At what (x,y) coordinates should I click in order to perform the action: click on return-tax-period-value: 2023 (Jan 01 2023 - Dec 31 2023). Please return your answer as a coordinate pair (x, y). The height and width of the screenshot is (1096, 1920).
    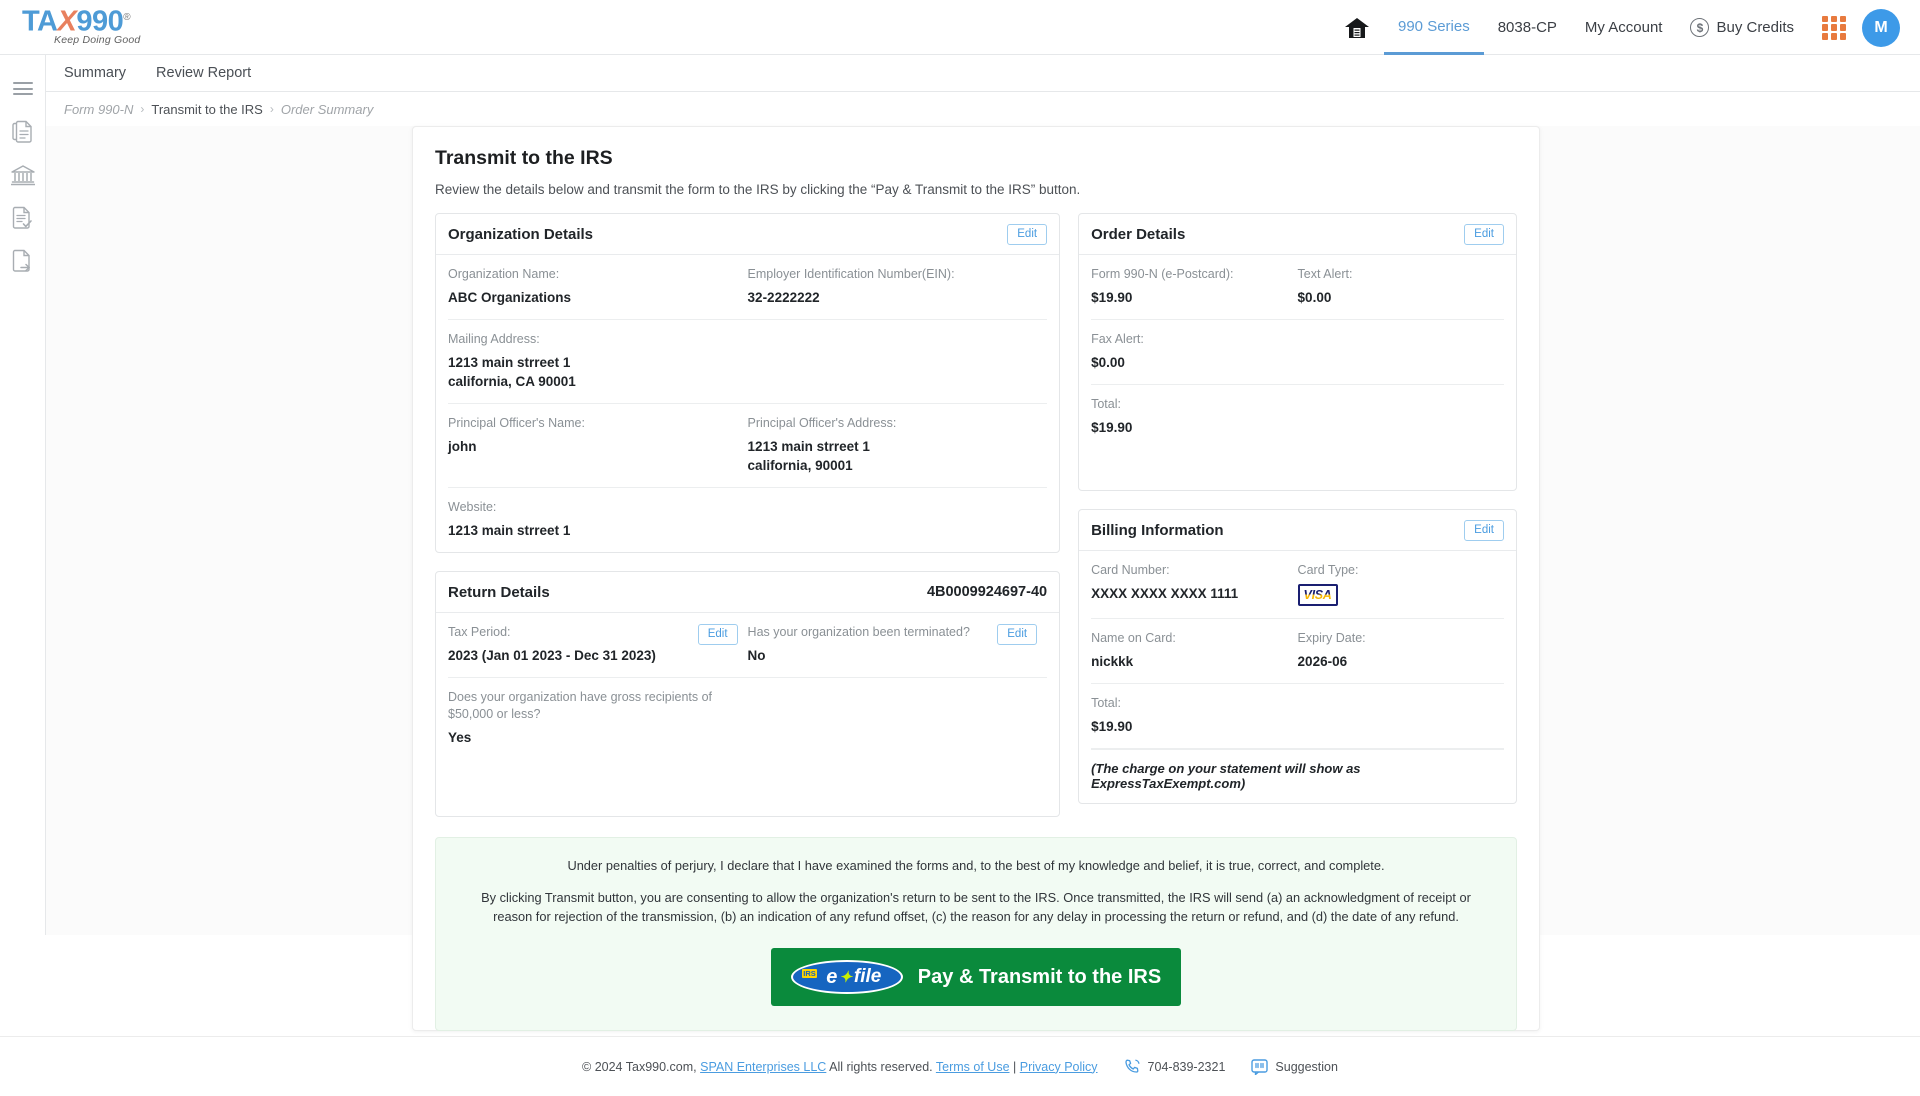
    Looking at the image, I should click on (552, 655).